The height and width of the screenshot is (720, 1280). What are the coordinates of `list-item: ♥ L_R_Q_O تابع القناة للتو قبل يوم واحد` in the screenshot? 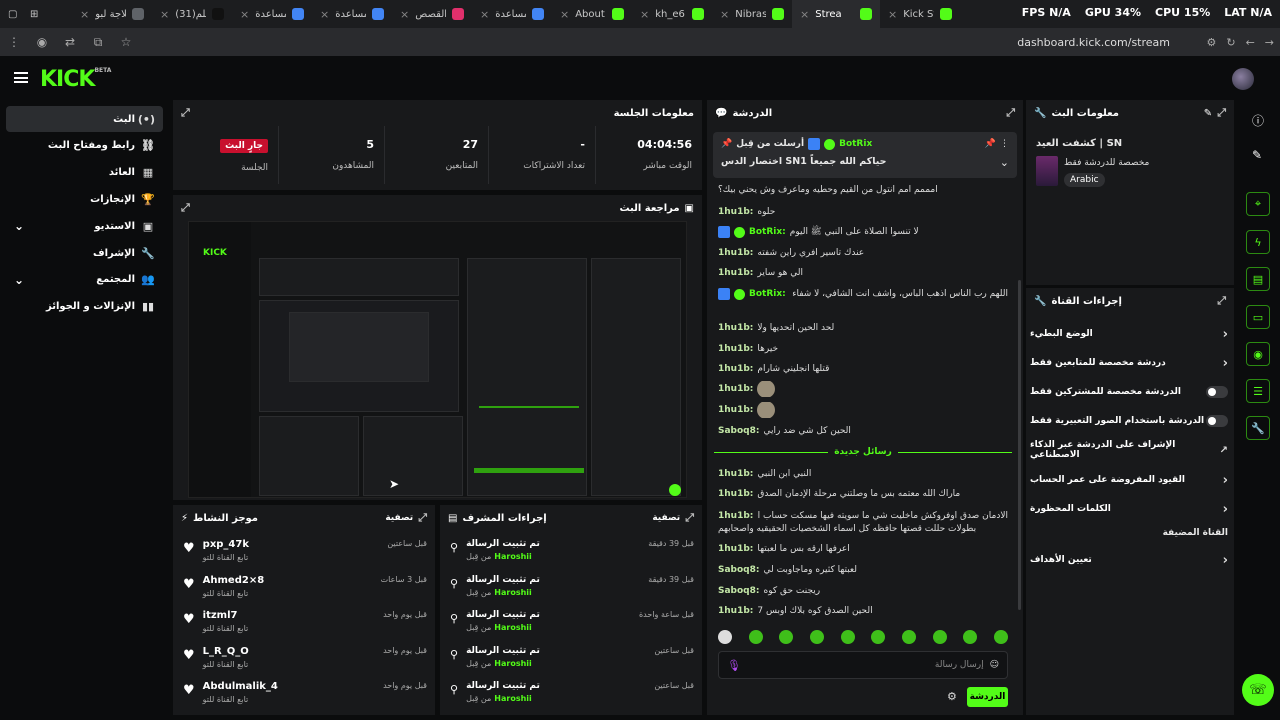 It's located at (305, 662).